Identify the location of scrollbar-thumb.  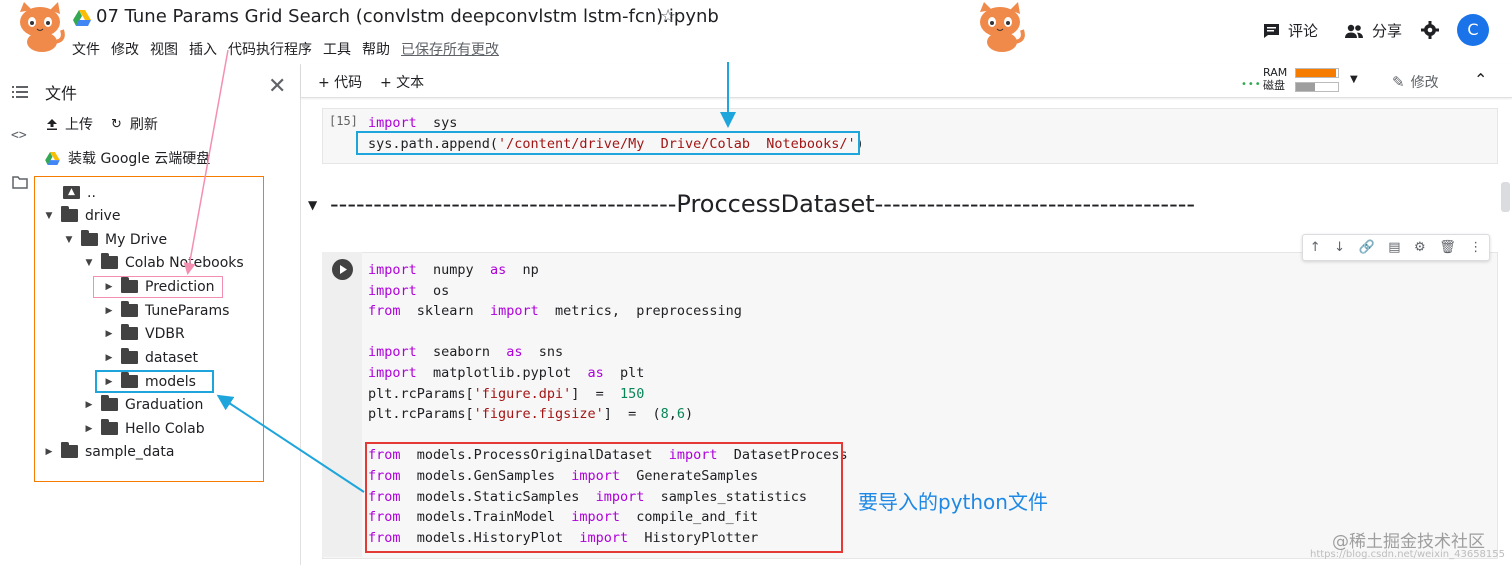
(1505, 197).